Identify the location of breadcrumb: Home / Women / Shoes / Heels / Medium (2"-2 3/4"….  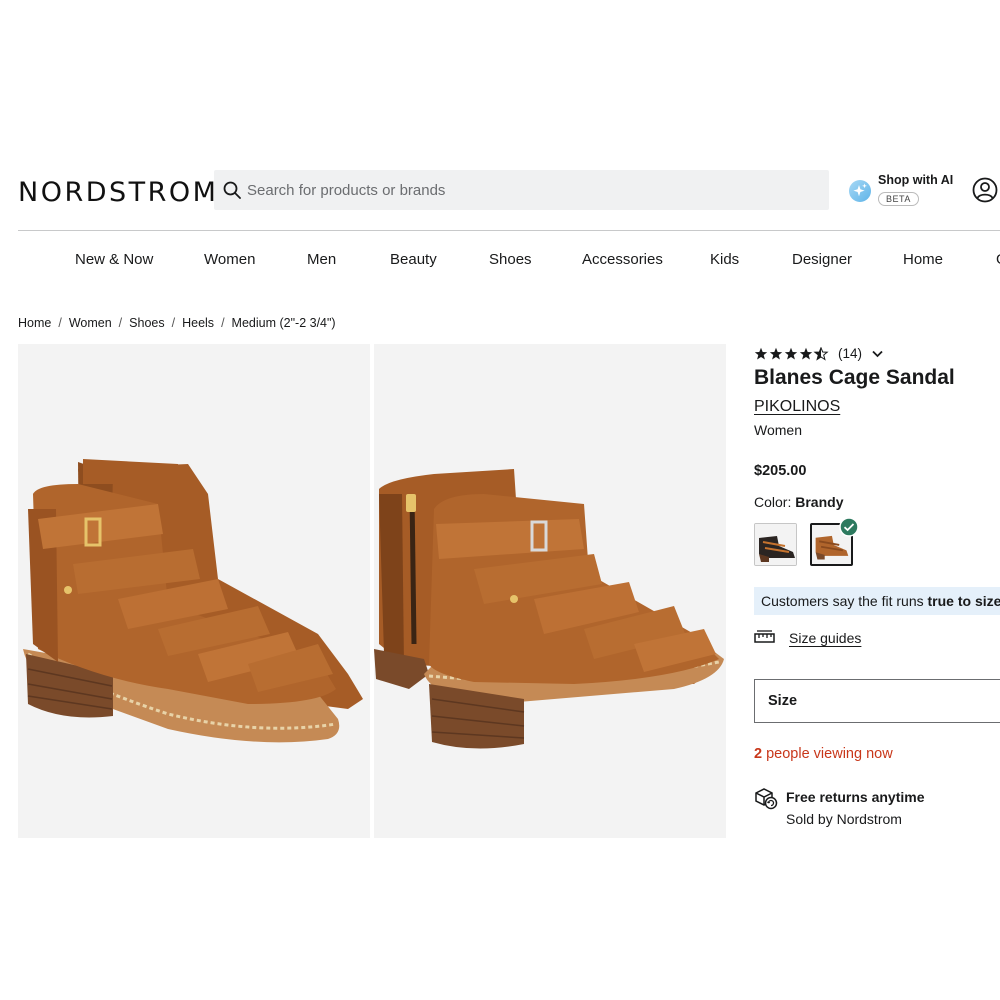
(177, 323).